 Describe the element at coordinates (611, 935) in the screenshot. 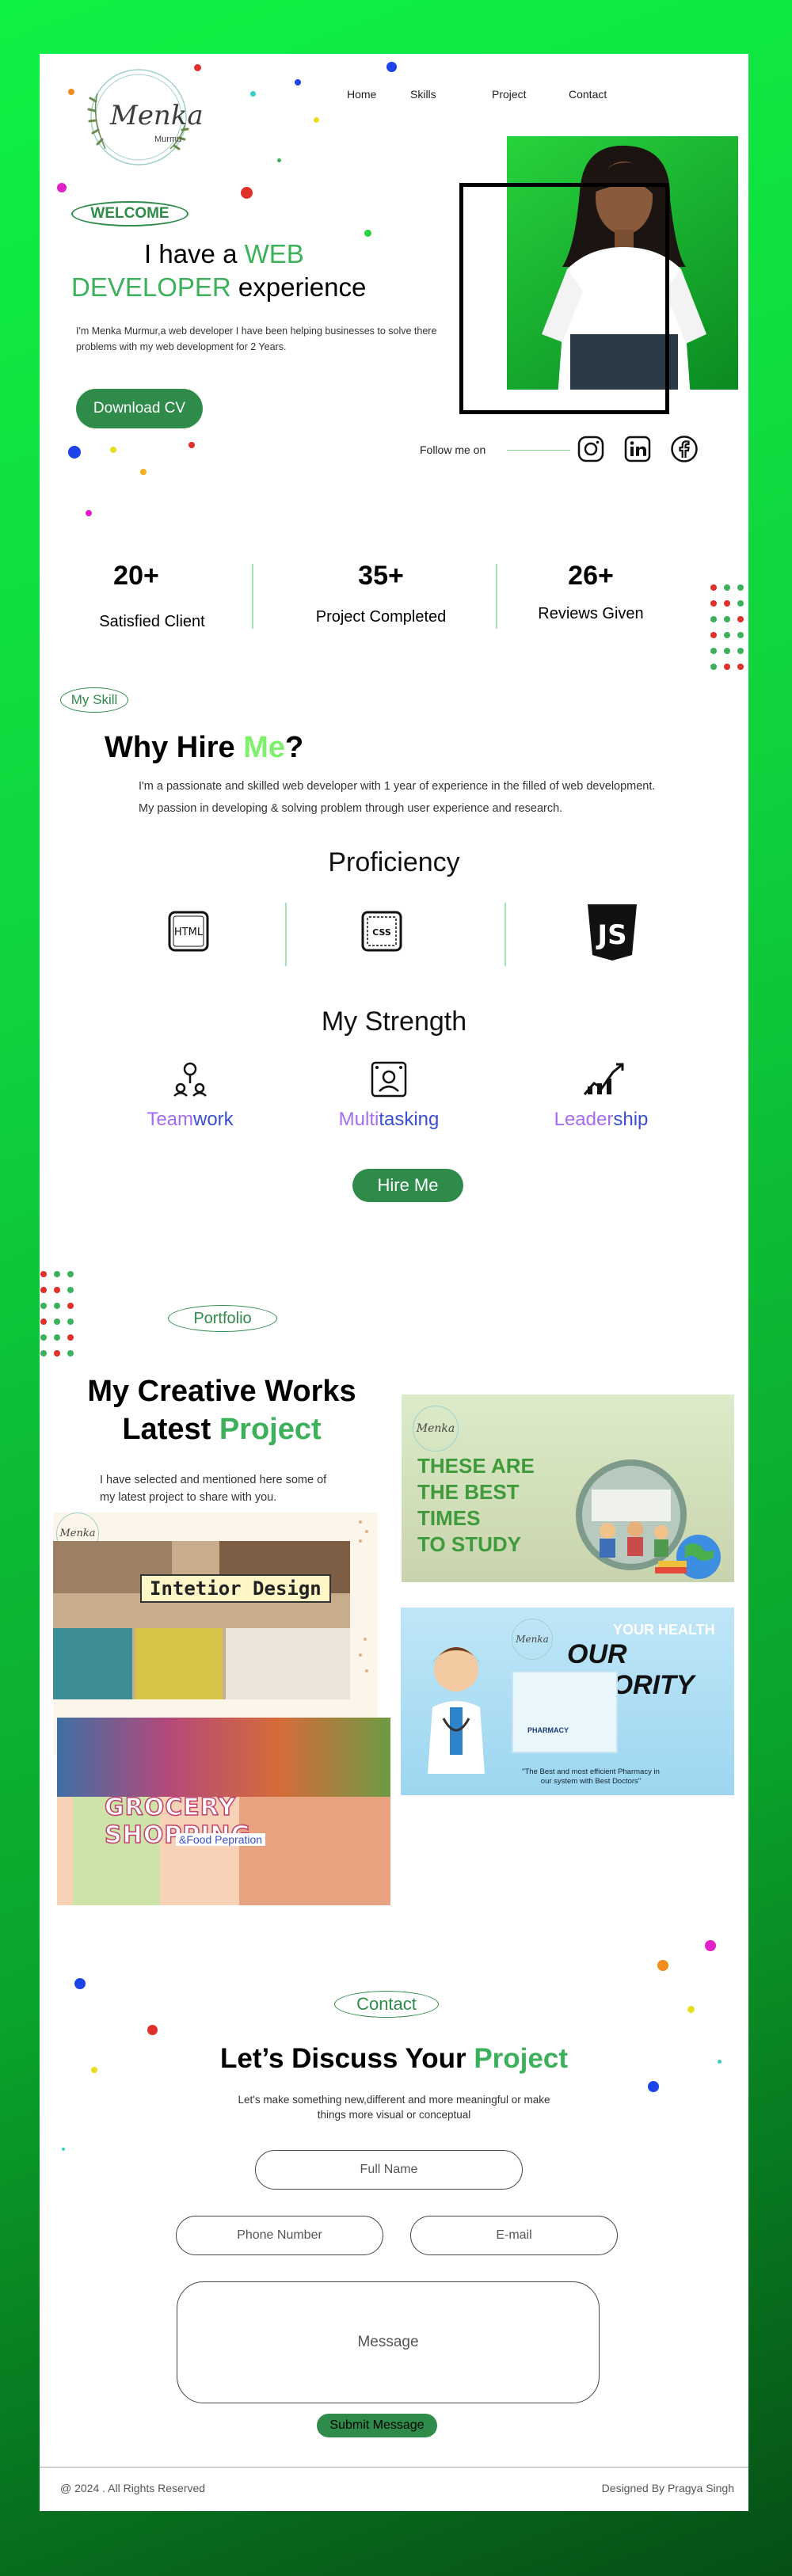

I see `js-icon-label: JS` at that location.